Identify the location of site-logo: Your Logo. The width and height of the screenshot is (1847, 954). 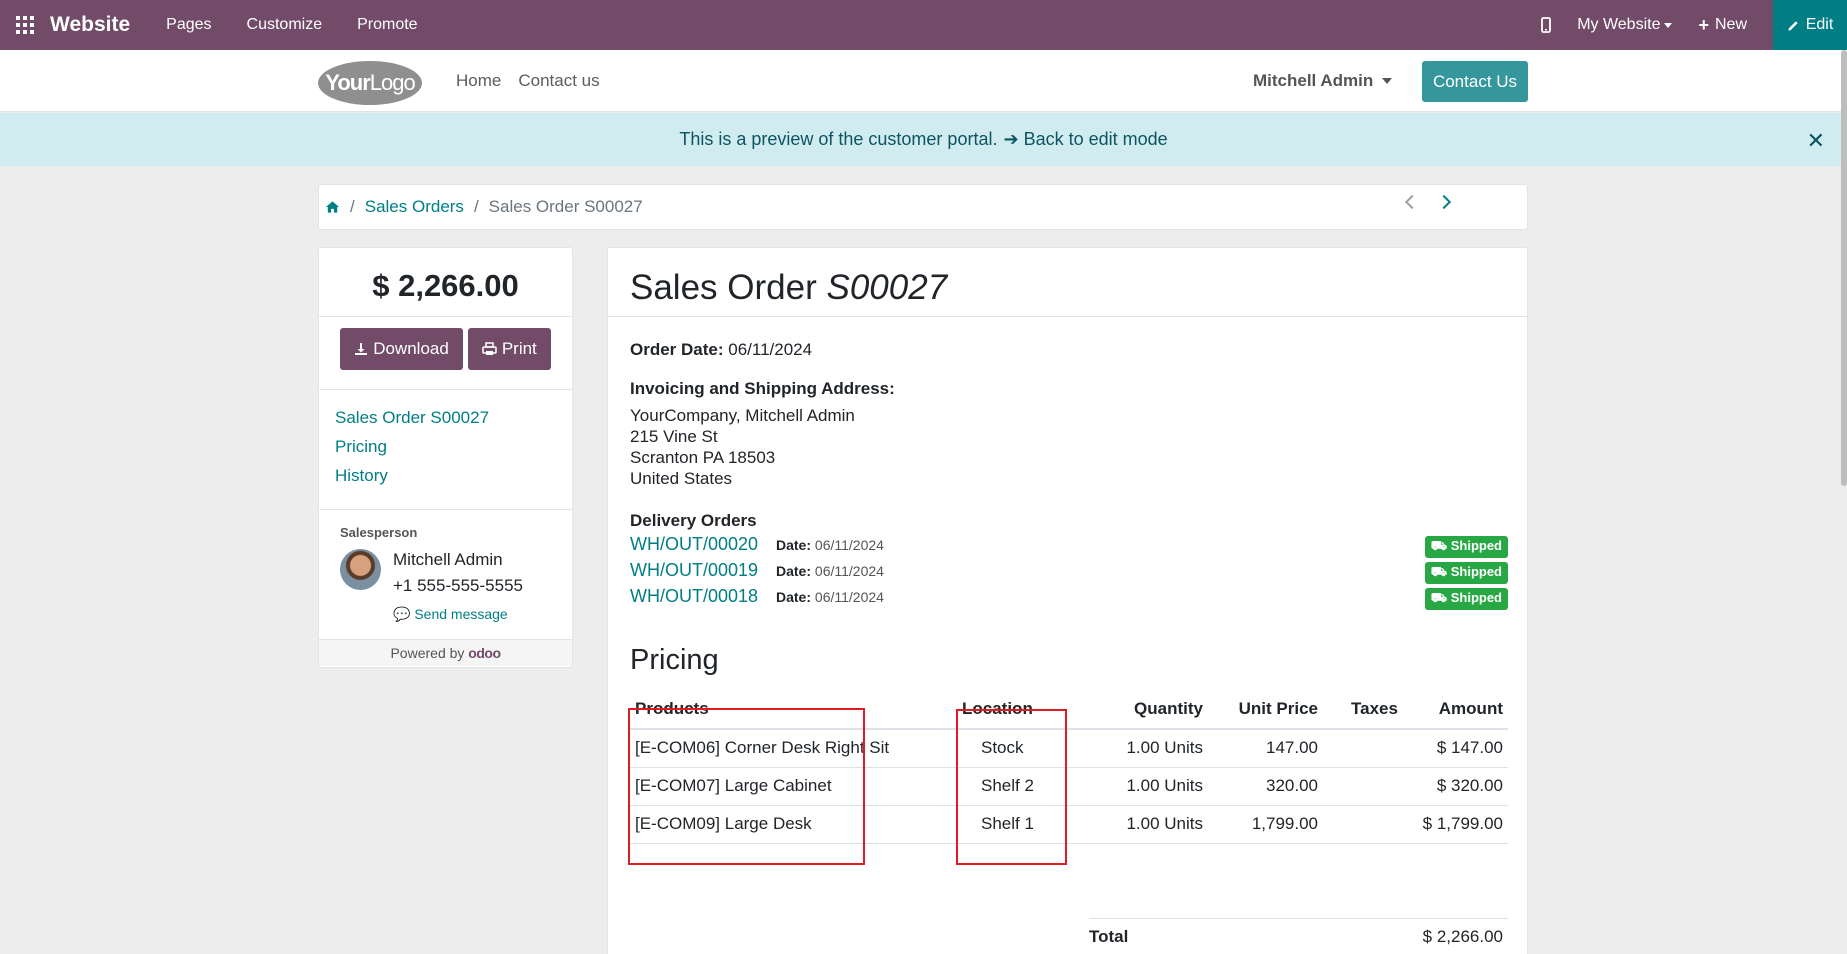
(370, 83).